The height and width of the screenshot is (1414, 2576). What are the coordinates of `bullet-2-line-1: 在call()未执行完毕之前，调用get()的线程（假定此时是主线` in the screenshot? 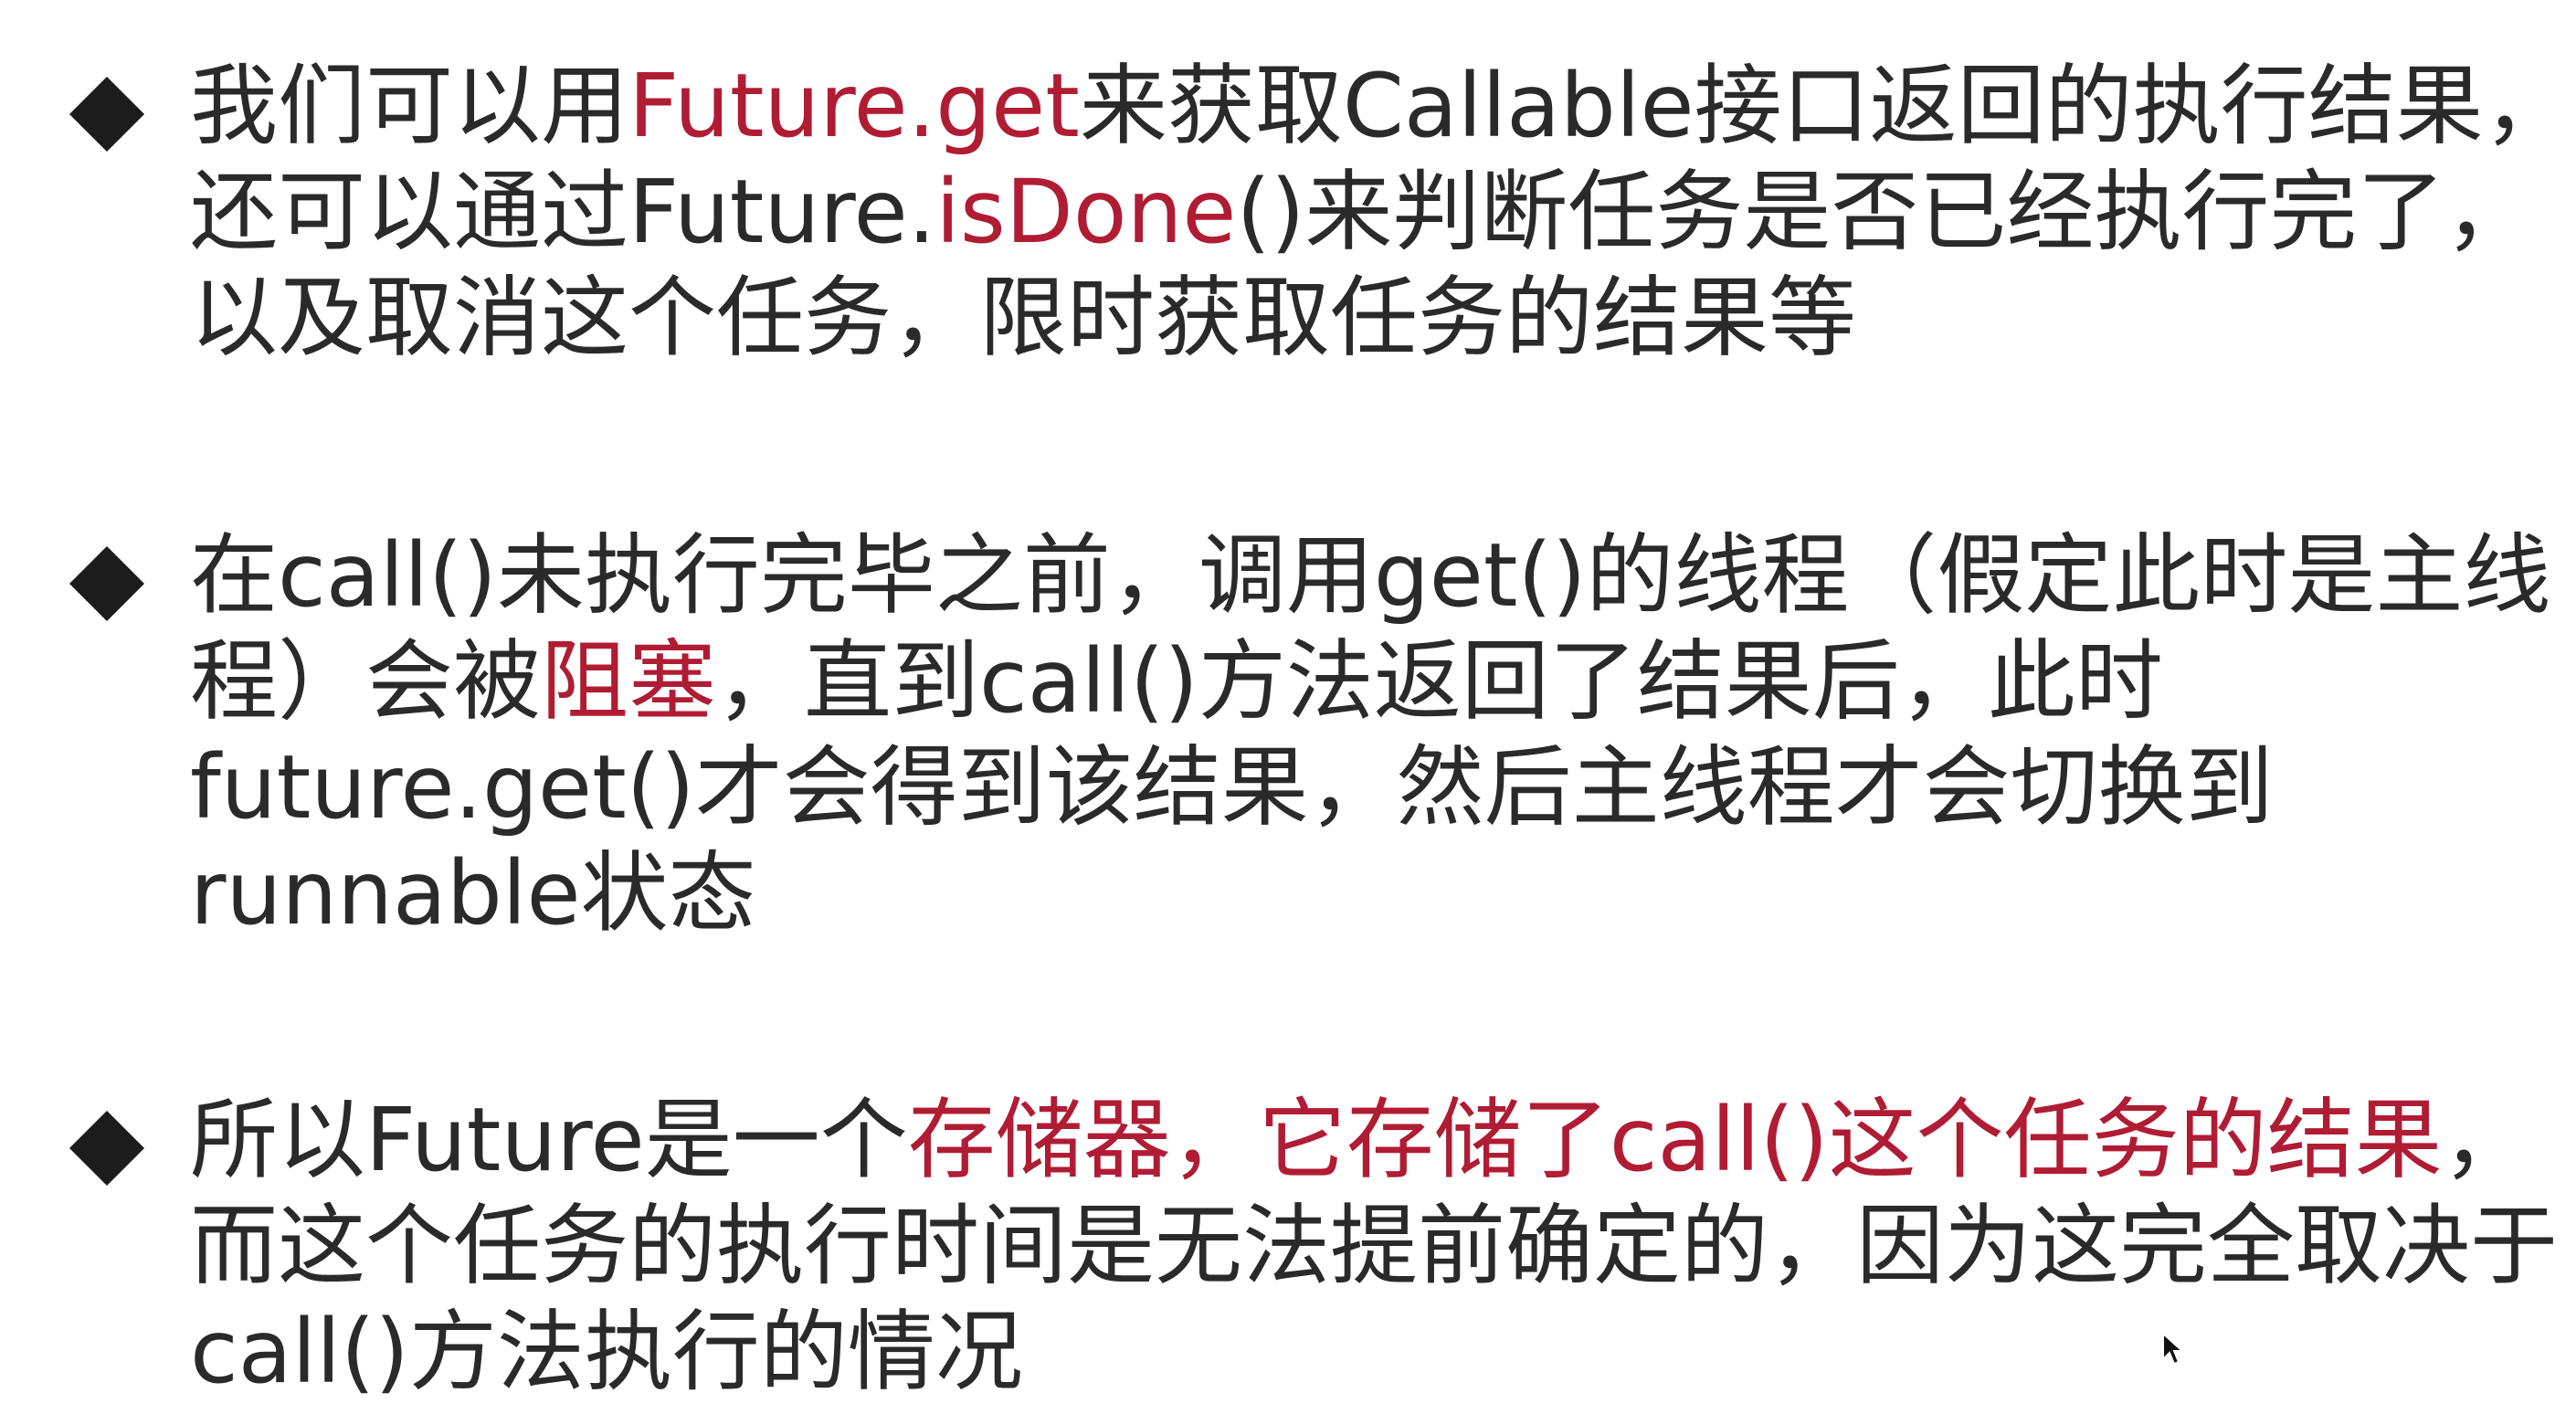 It's located at (1370, 576).